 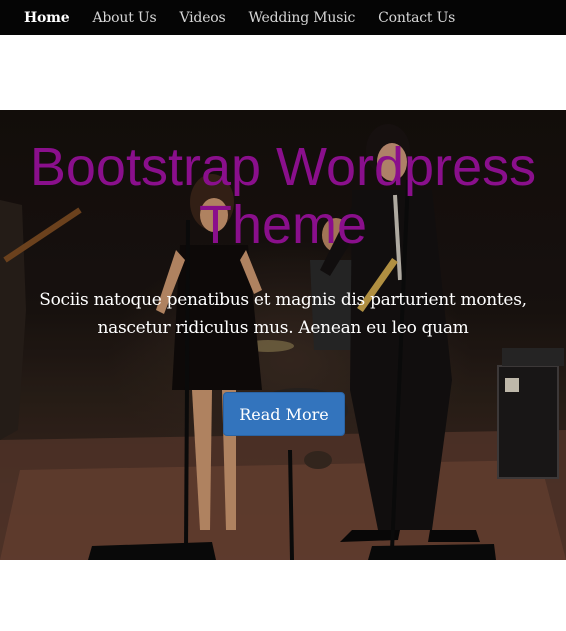 I want to click on nav-item-about-us: About Us, so click(x=125, y=18).